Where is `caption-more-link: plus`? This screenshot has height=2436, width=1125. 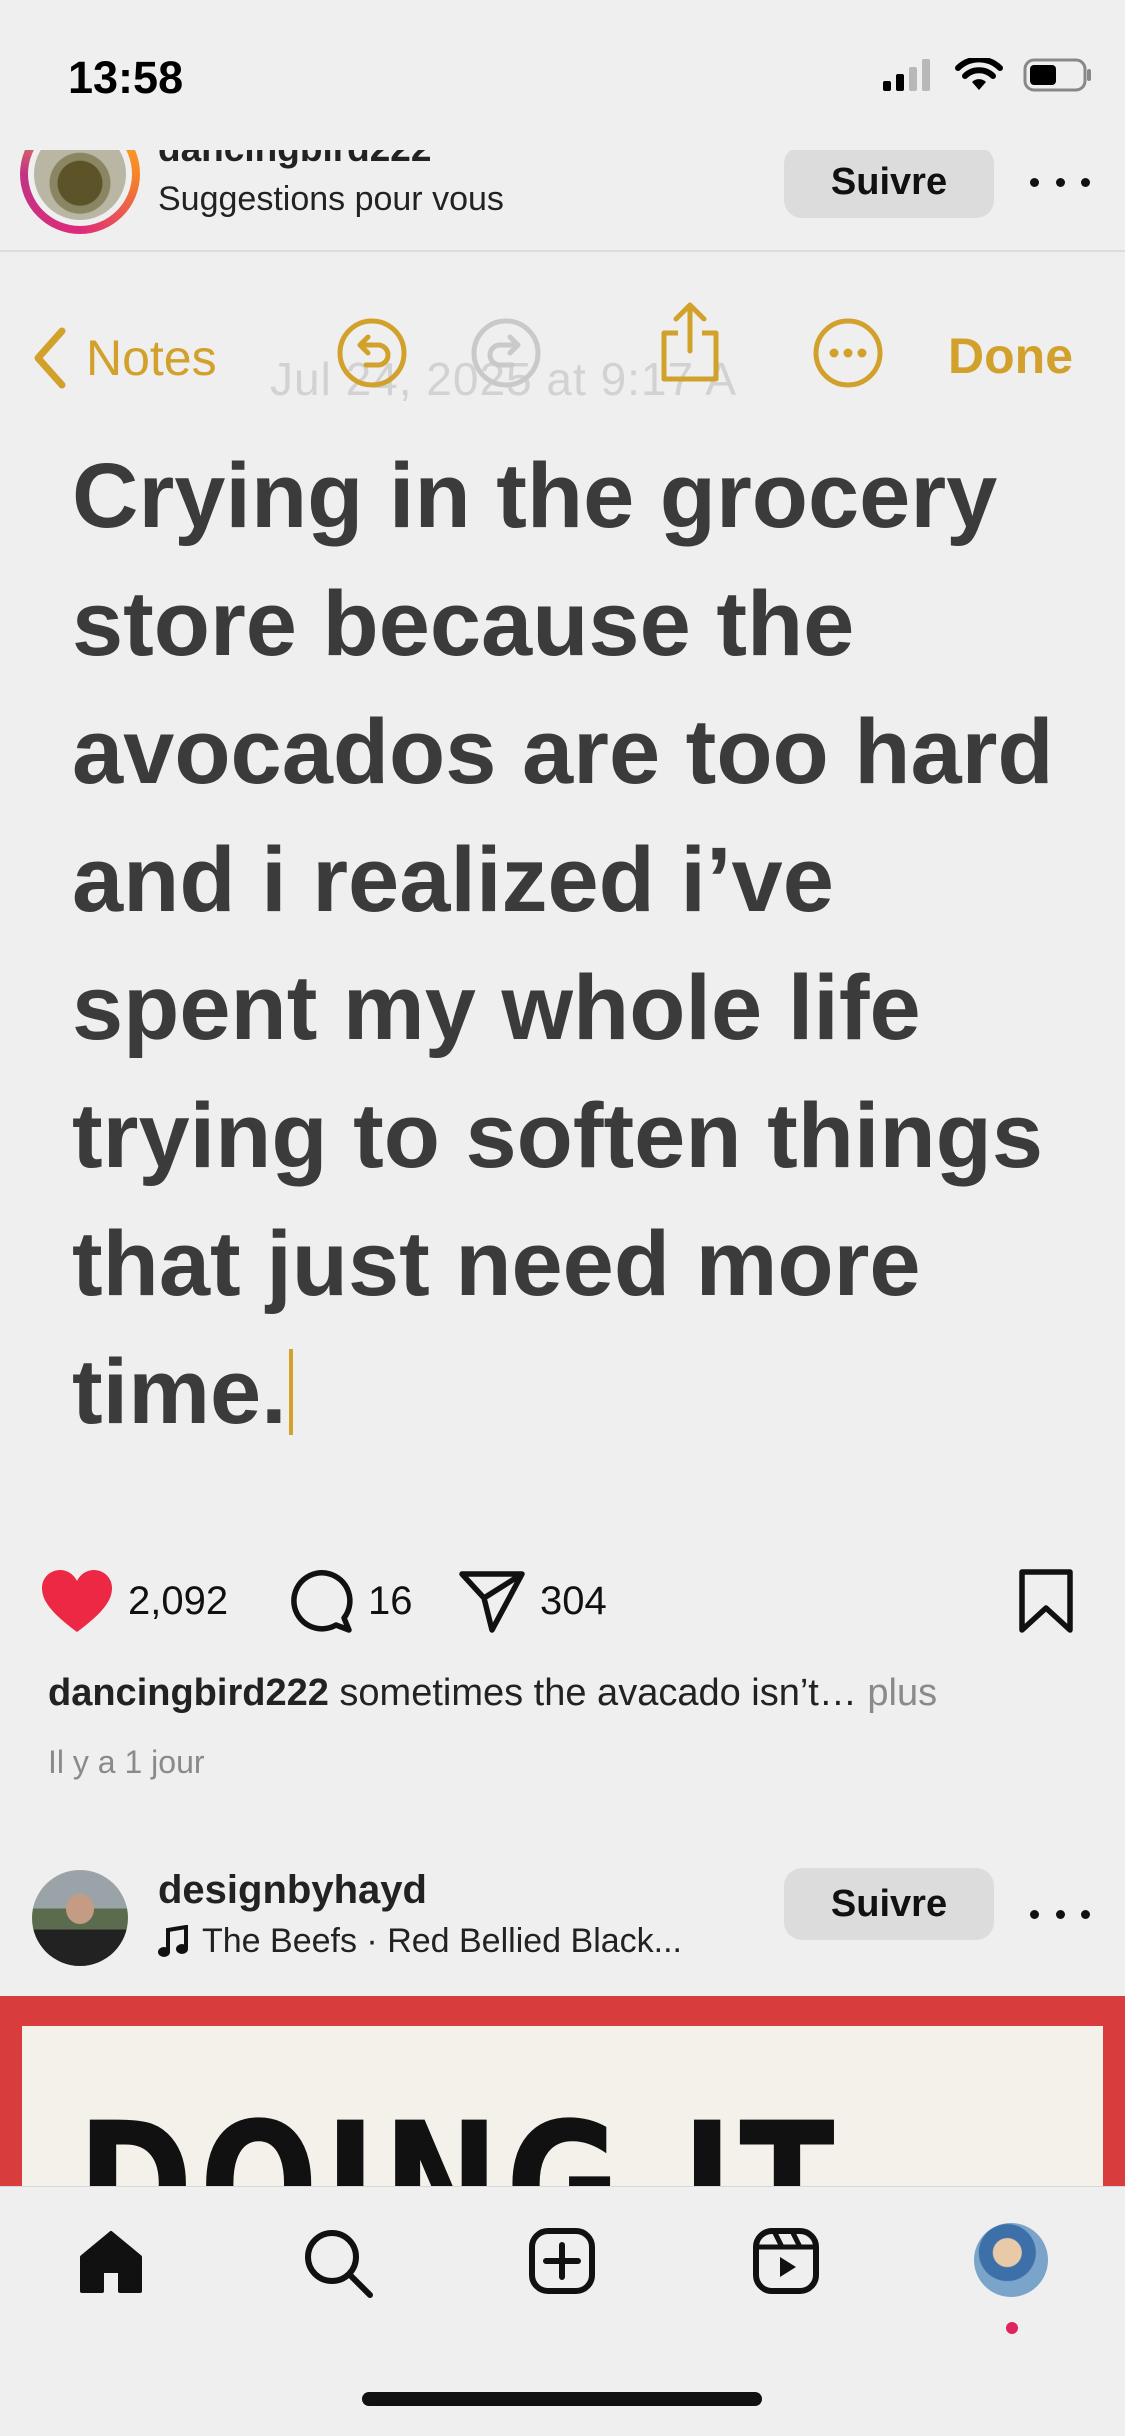
caption-more-link: plus is located at coordinates (902, 1693).